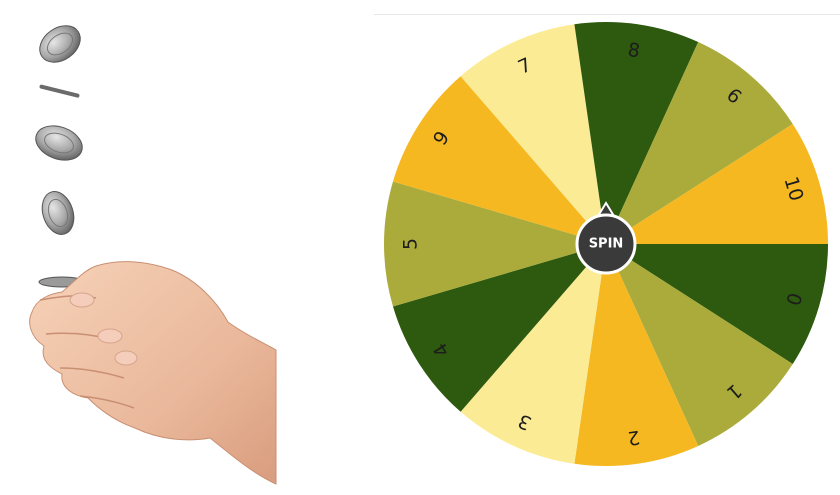  What do you see at coordinates (411, 244) in the screenshot?
I see `wheel-slice-label: 5` at bounding box center [411, 244].